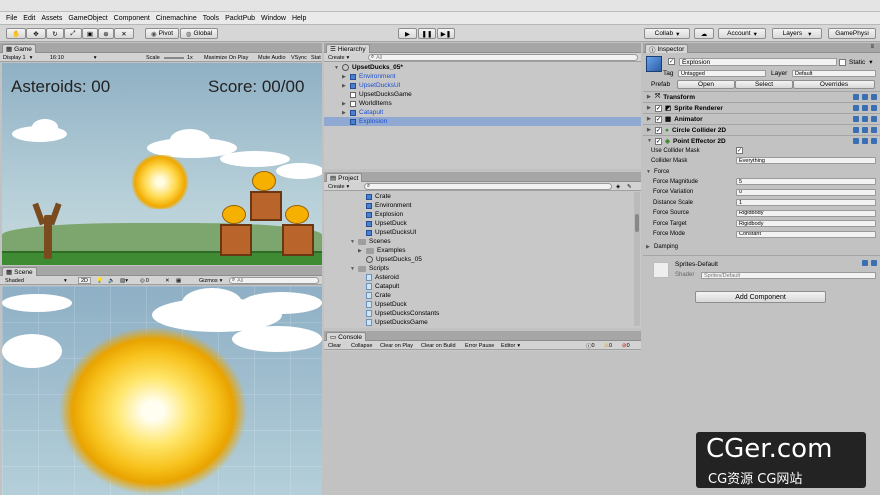 Image resolution: width=880 pixels, height=495 pixels. What do you see at coordinates (407, 33) in the screenshot?
I see `play-button: ▶` at bounding box center [407, 33].